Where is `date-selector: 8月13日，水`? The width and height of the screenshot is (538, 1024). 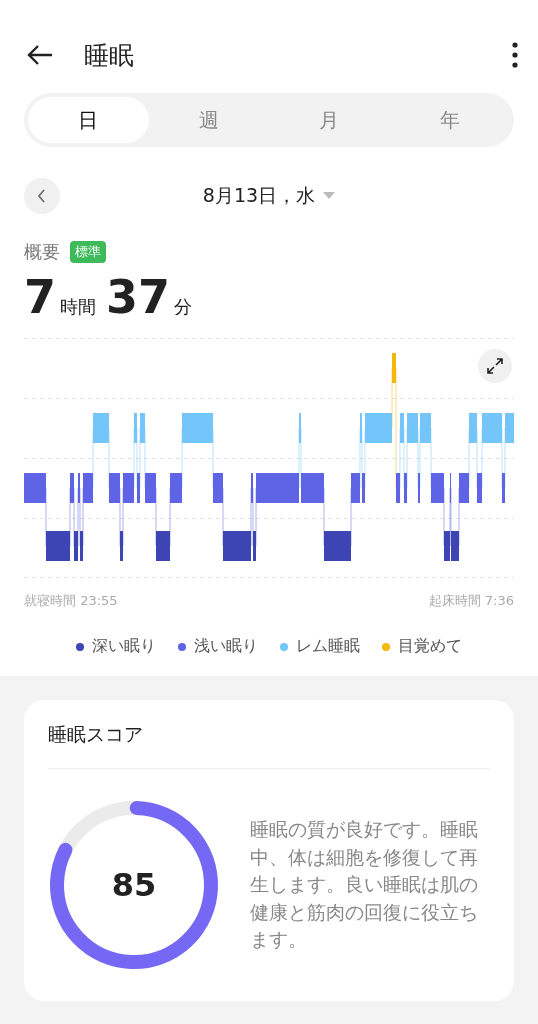
date-selector: 8月13日，水 is located at coordinates (259, 196).